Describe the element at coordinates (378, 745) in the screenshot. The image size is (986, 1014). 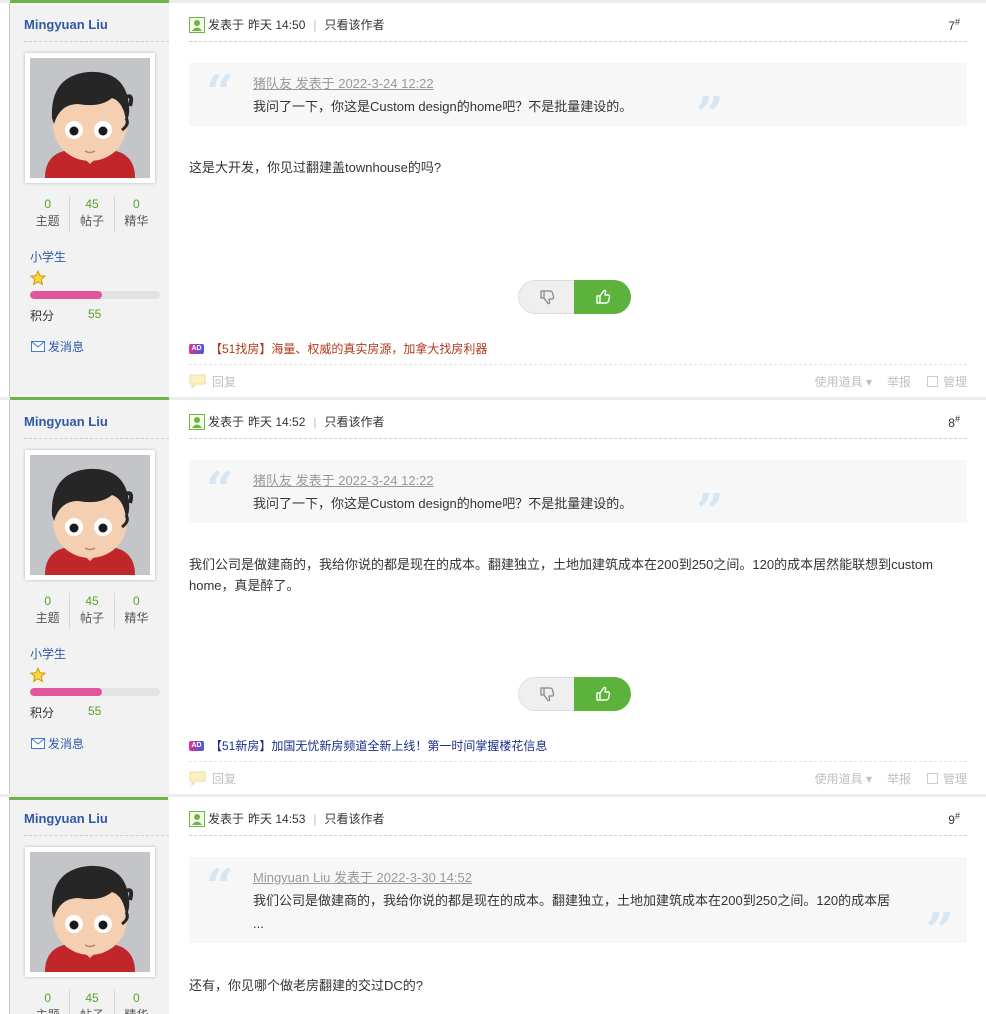
I see `ad-text-link: 【51新房】加国无忧新房频道全新上线！第一时间掌握楼花信息` at that location.